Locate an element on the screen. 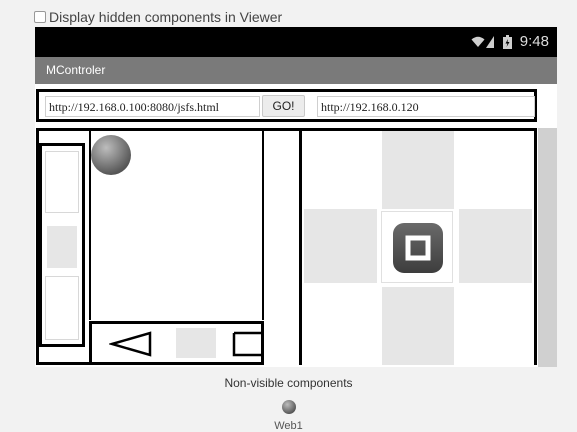 The height and width of the screenshot is (432, 577). url-input-left: http://192.168.0.100:8080/jsfs.html is located at coordinates (152, 106).